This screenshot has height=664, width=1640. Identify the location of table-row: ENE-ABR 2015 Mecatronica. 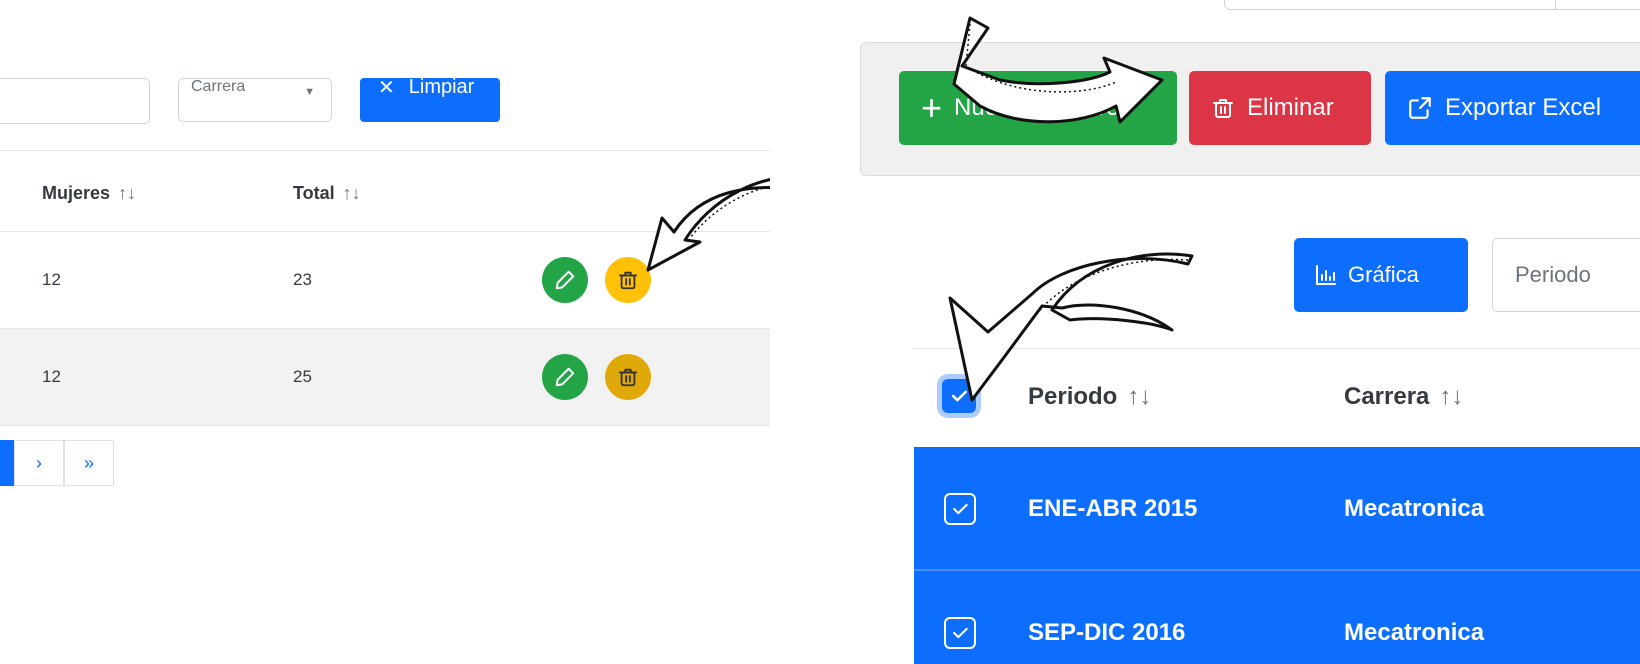
(1277, 509).